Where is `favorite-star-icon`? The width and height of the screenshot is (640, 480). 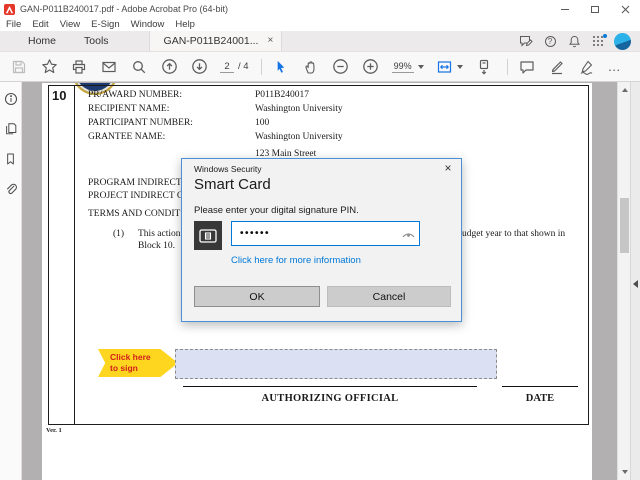 favorite-star-icon is located at coordinates (49, 67).